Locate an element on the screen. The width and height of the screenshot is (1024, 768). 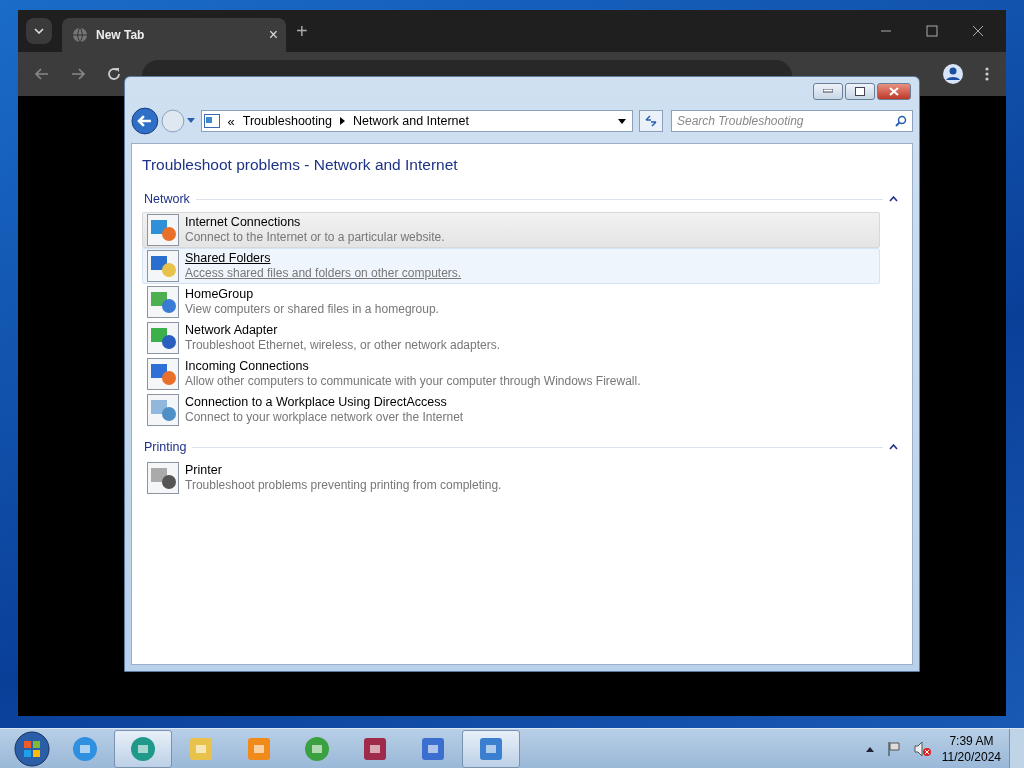
item-title: Incoming Connections is located at coordinates (247, 366).